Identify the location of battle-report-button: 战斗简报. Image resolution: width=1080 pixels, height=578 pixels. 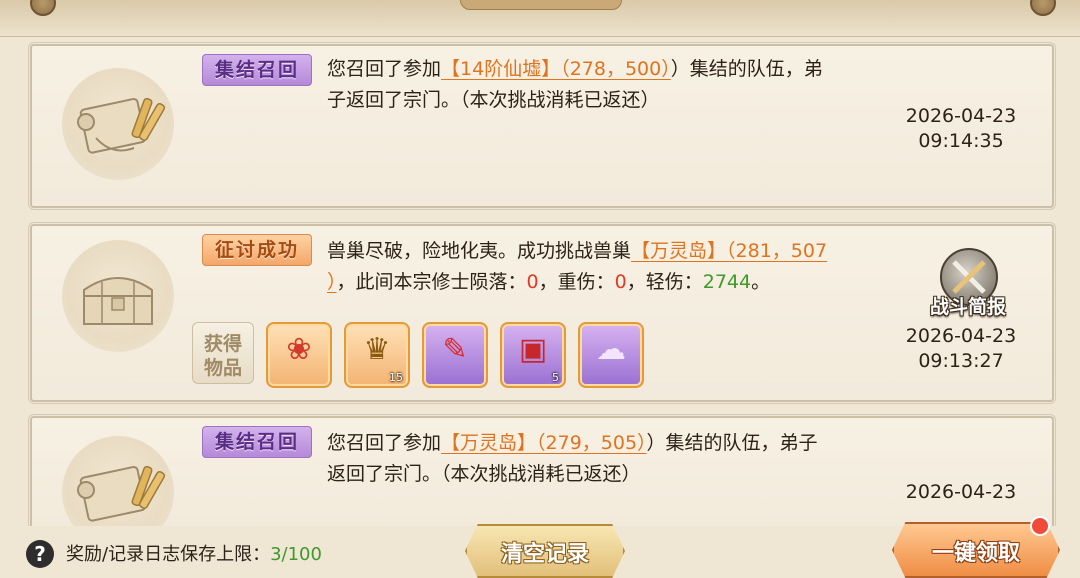
(968, 284).